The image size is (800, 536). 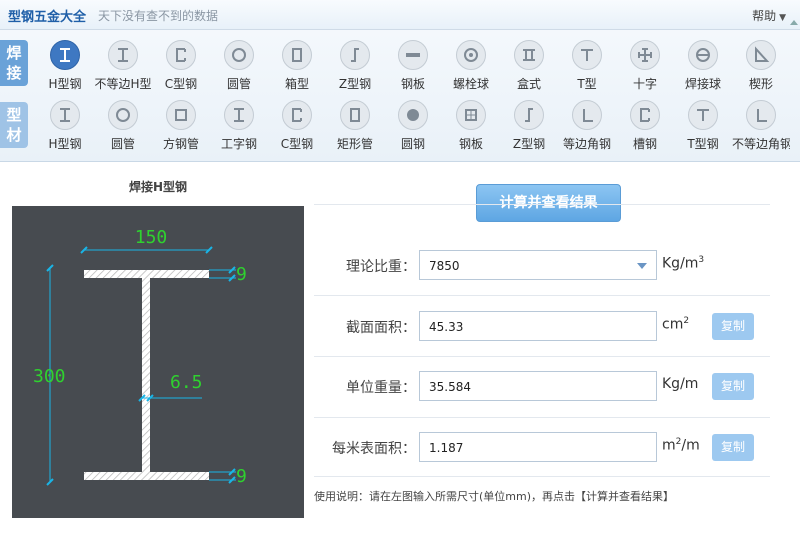 What do you see at coordinates (733, 447) in the screenshot?
I see `copy-surface-button: 复制` at bounding box center [733, 447].